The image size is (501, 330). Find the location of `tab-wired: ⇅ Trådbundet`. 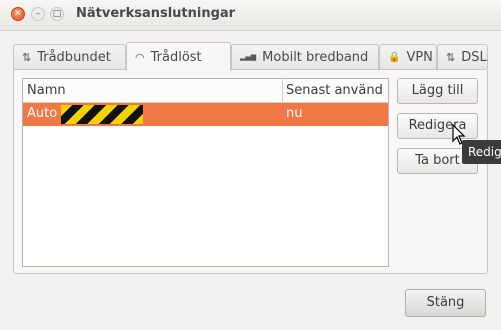

tab-wired: ⇅ Trådbundet is located at coordinates (69, 56).